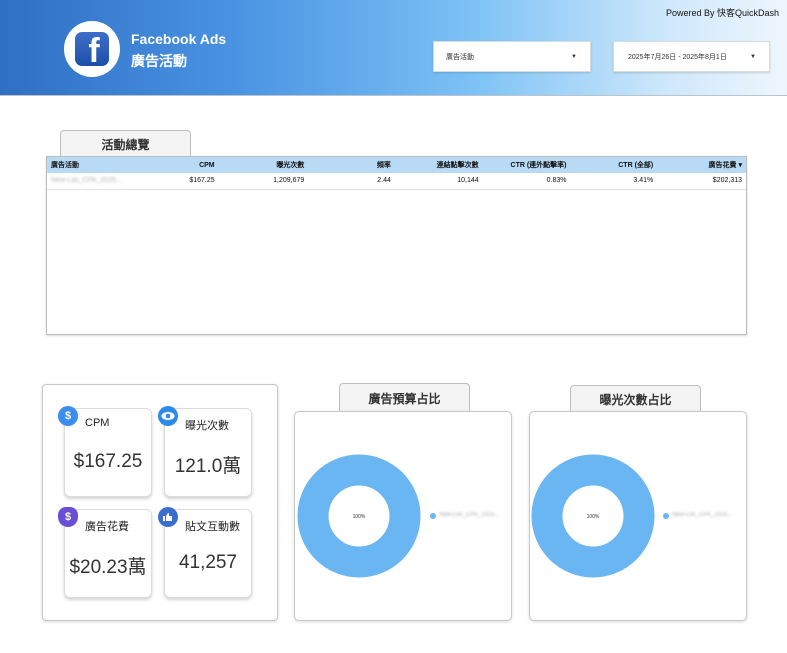 The width and height of the screenshot is (787, 653). What do you see at coordinates (438, 181) in the screenshot?
I see `table-cell: 10,144` at bounding box center [438, 181].